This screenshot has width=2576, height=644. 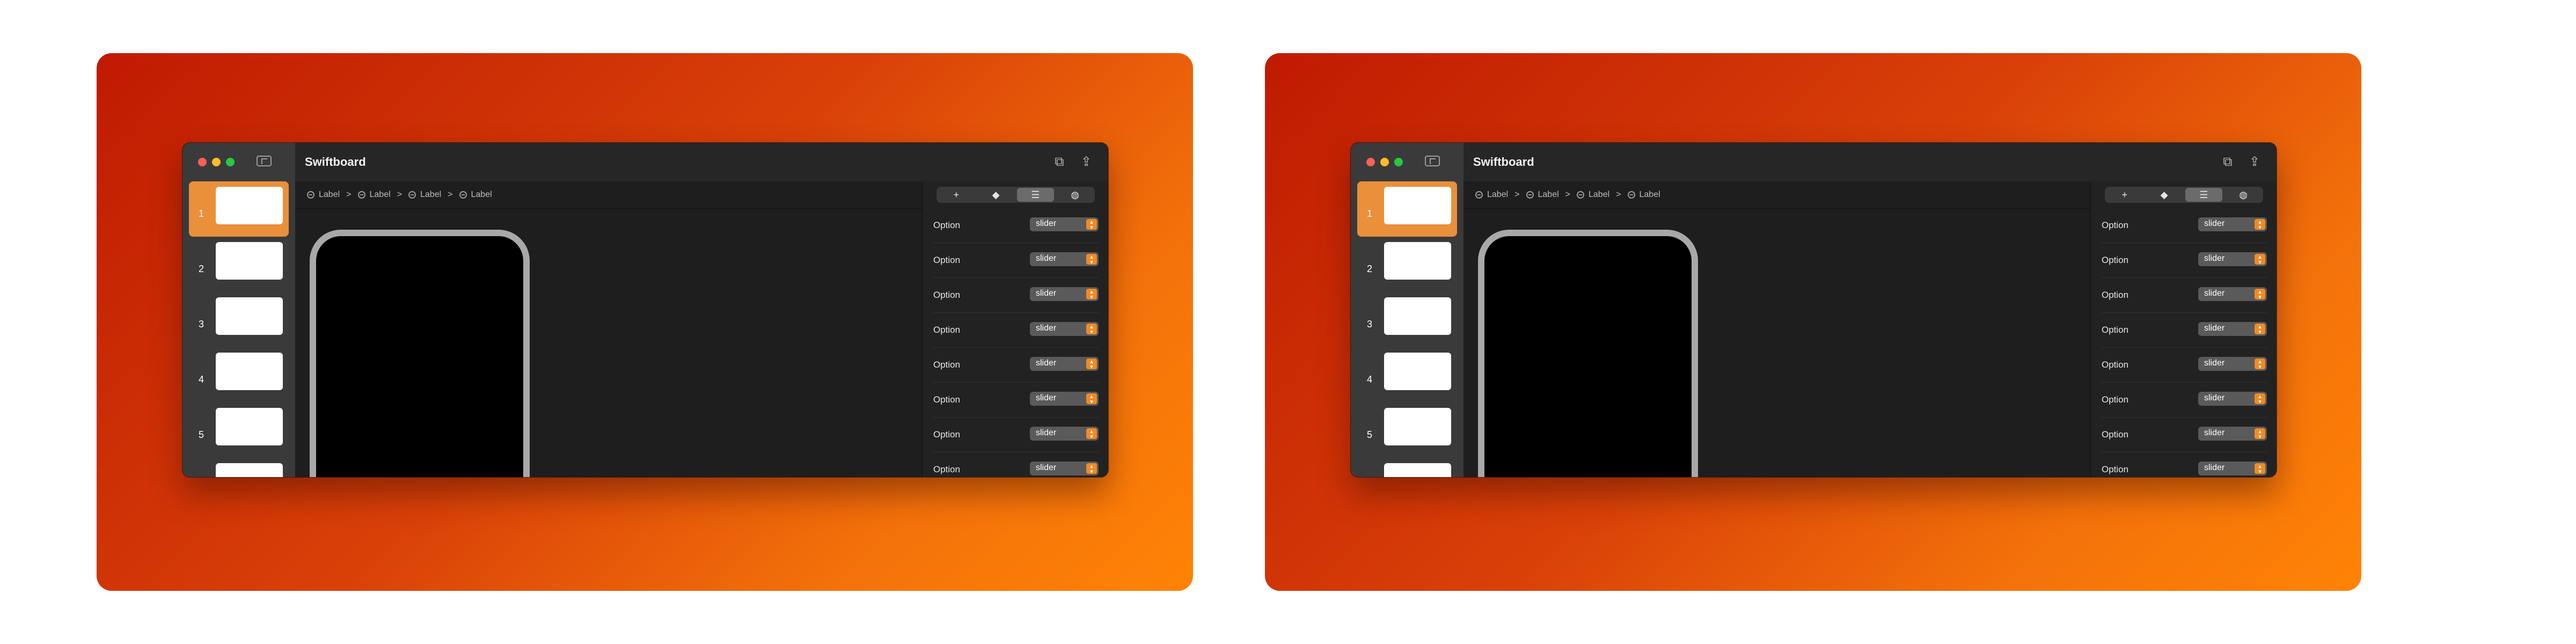 What do you see at coordinates (1580, 195) in the screenshot?
I see `component-icon` at bounding box center [1580, 195].